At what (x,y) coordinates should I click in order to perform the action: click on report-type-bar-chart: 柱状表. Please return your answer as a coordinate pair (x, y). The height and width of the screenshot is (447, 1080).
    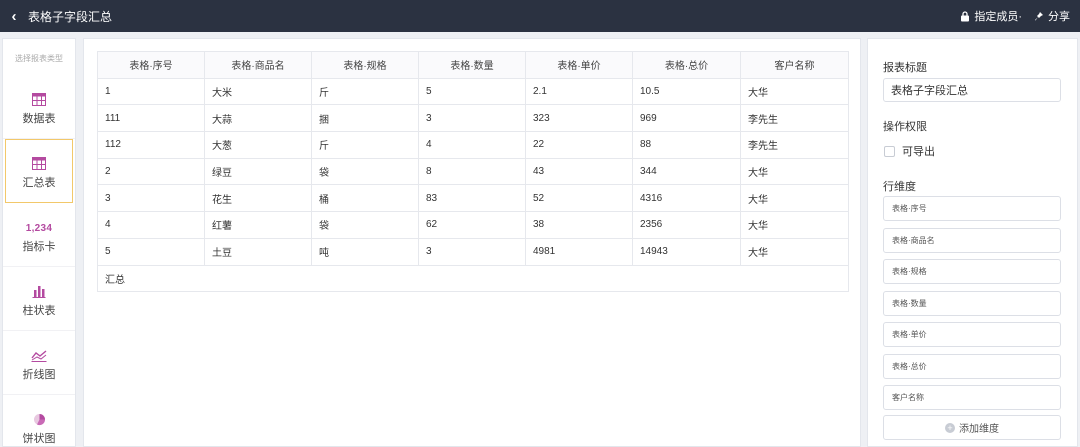
    Looking at the image, I should click on (39, 299).